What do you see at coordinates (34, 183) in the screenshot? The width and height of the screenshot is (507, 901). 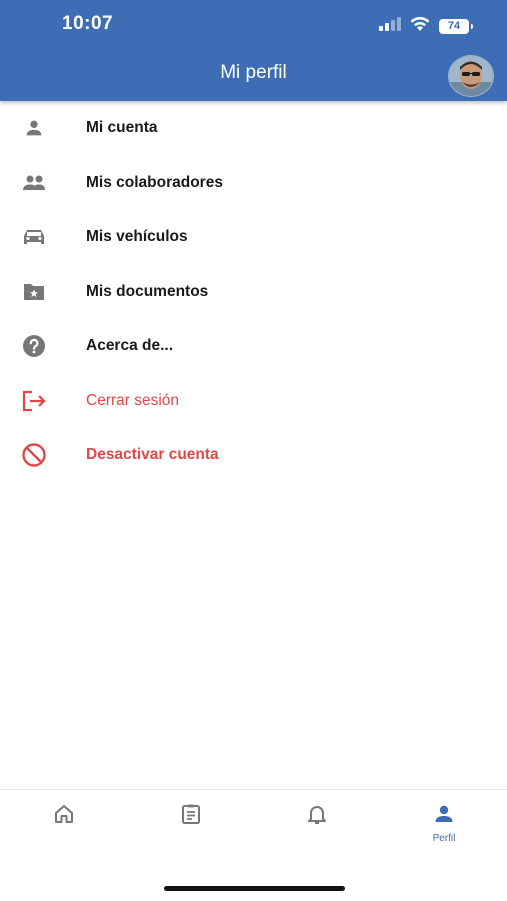 I see `people-icon` at bounding box center [34, 183].